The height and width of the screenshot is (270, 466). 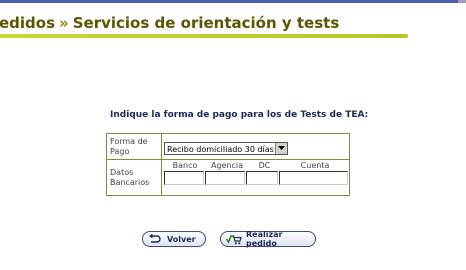 What do you see at coordinates (134, 146) in the screenshot?
I see `payment-method-label: Forma de Pago` at bounding box center [134, 146].